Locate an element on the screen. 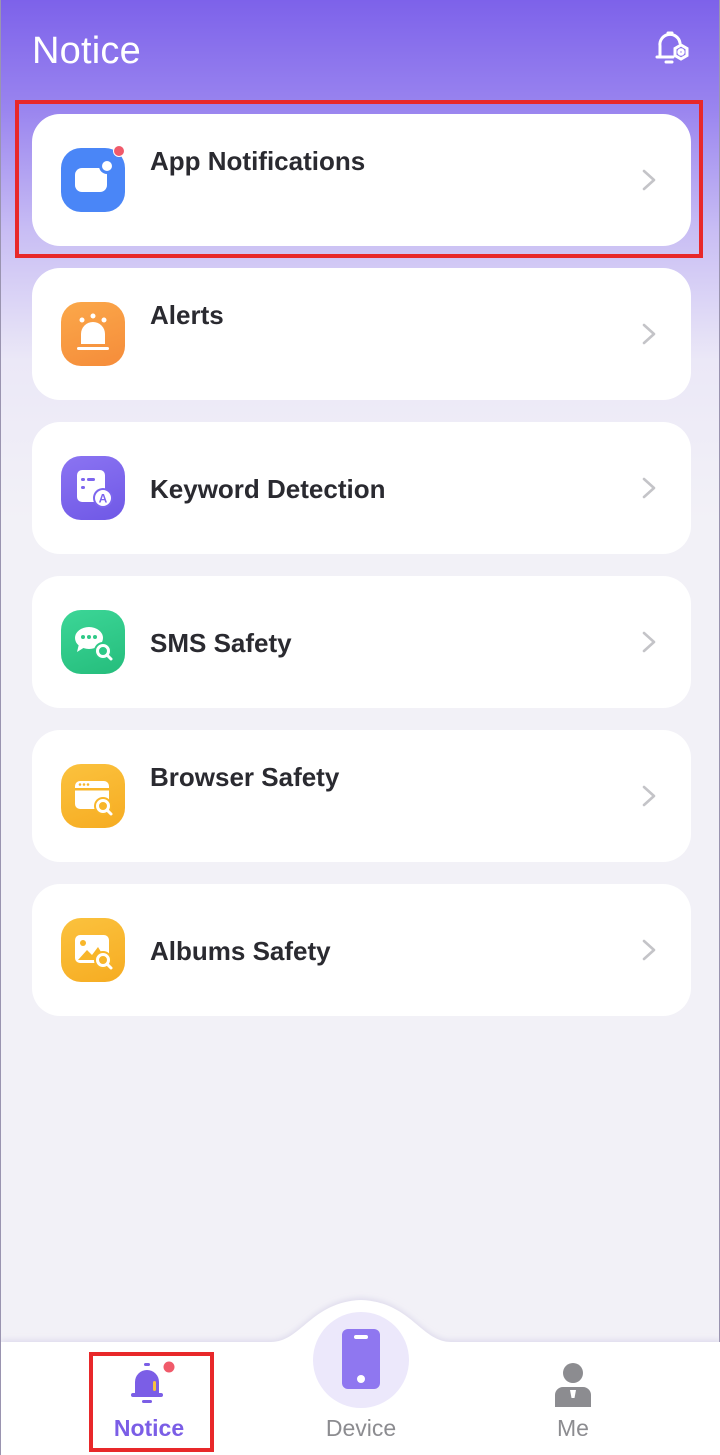 The image size is (720, 1455). menu-item-sms-safety: SMS Safety is located at coordinates (361, 642).